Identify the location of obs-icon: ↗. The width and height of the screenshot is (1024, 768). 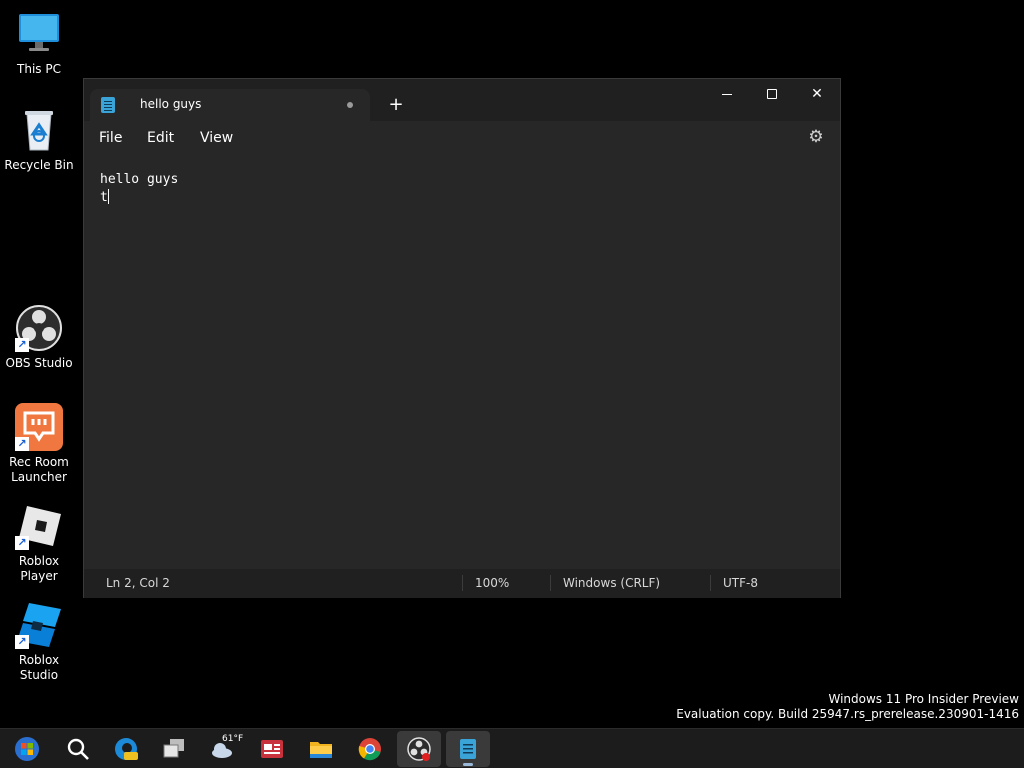
(39, 328).